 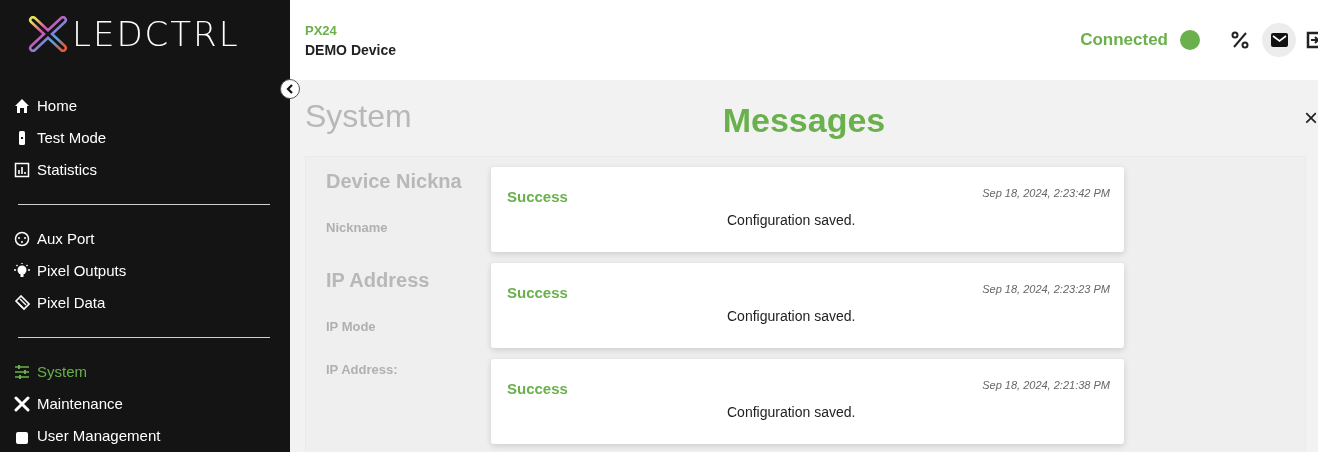 What do you see at coordinates (142, 271) in the screenshot?
I see `nav-item: Pixel Outputs` at bounding box center [142, 271].